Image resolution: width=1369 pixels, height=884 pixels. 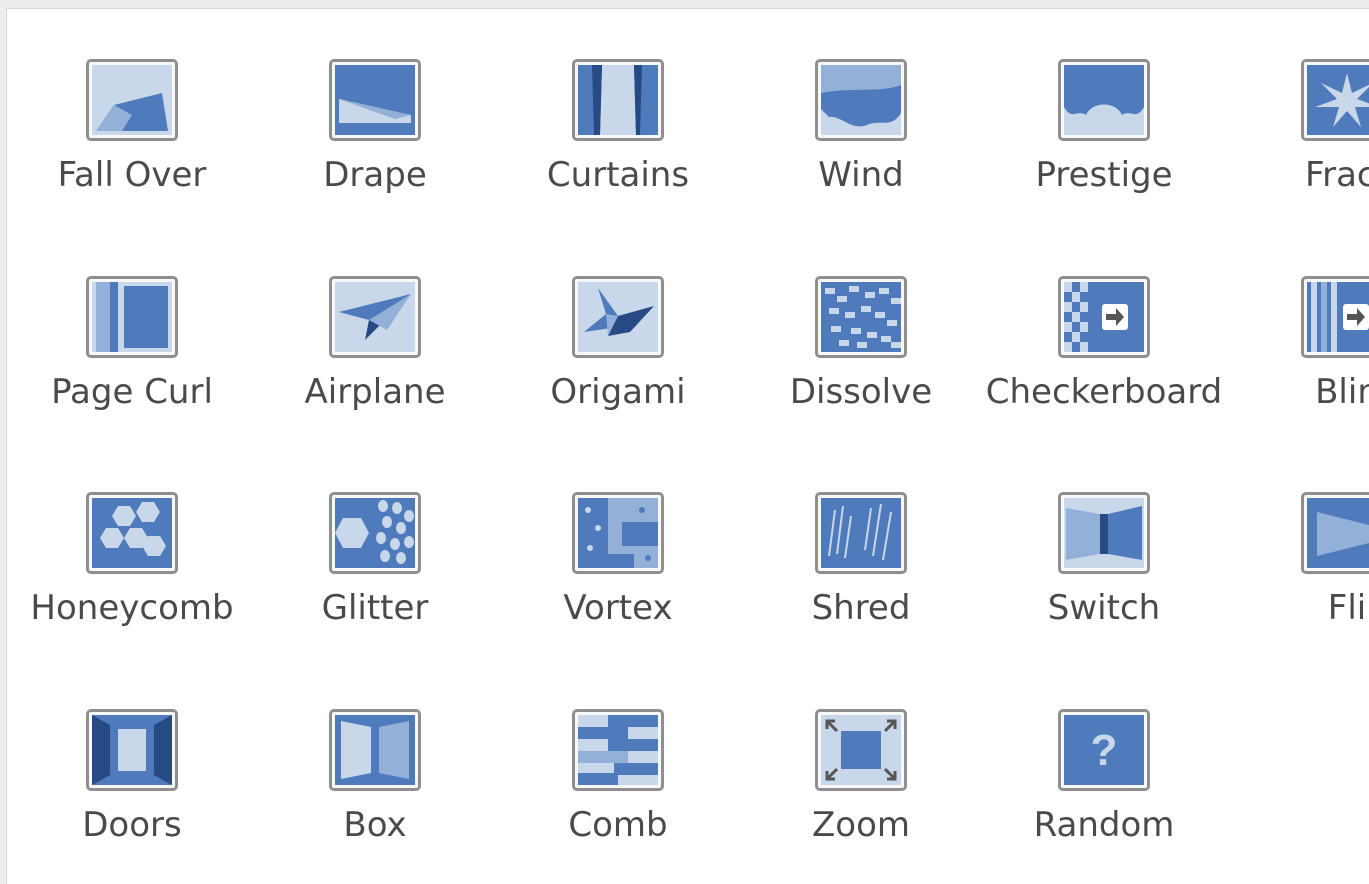 I want to click on prestige-icon, so click(x=1104, y=100).